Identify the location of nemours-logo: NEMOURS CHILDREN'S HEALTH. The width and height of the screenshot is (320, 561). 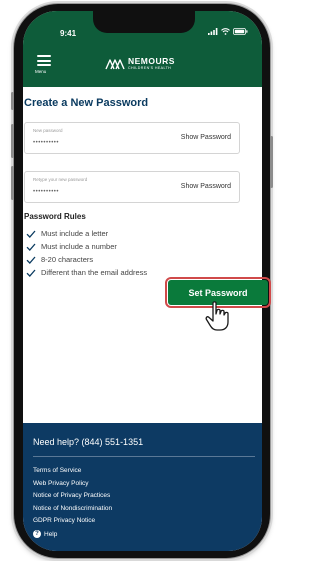
(140, 64).